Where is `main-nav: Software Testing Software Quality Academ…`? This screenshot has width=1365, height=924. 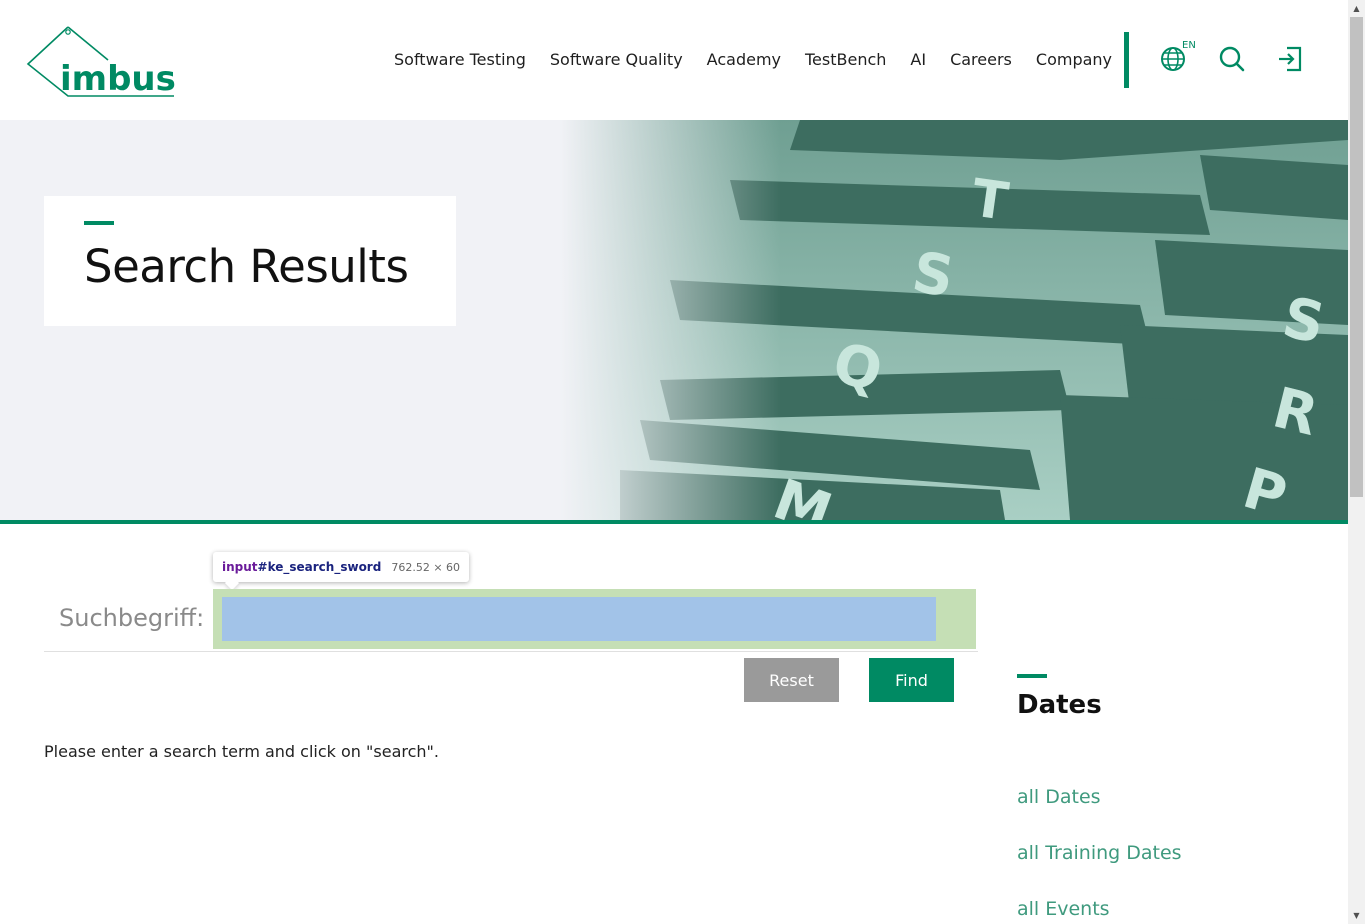
main-nav: Software Testing Software Quality Academ… is located at coordinates (765, 60).